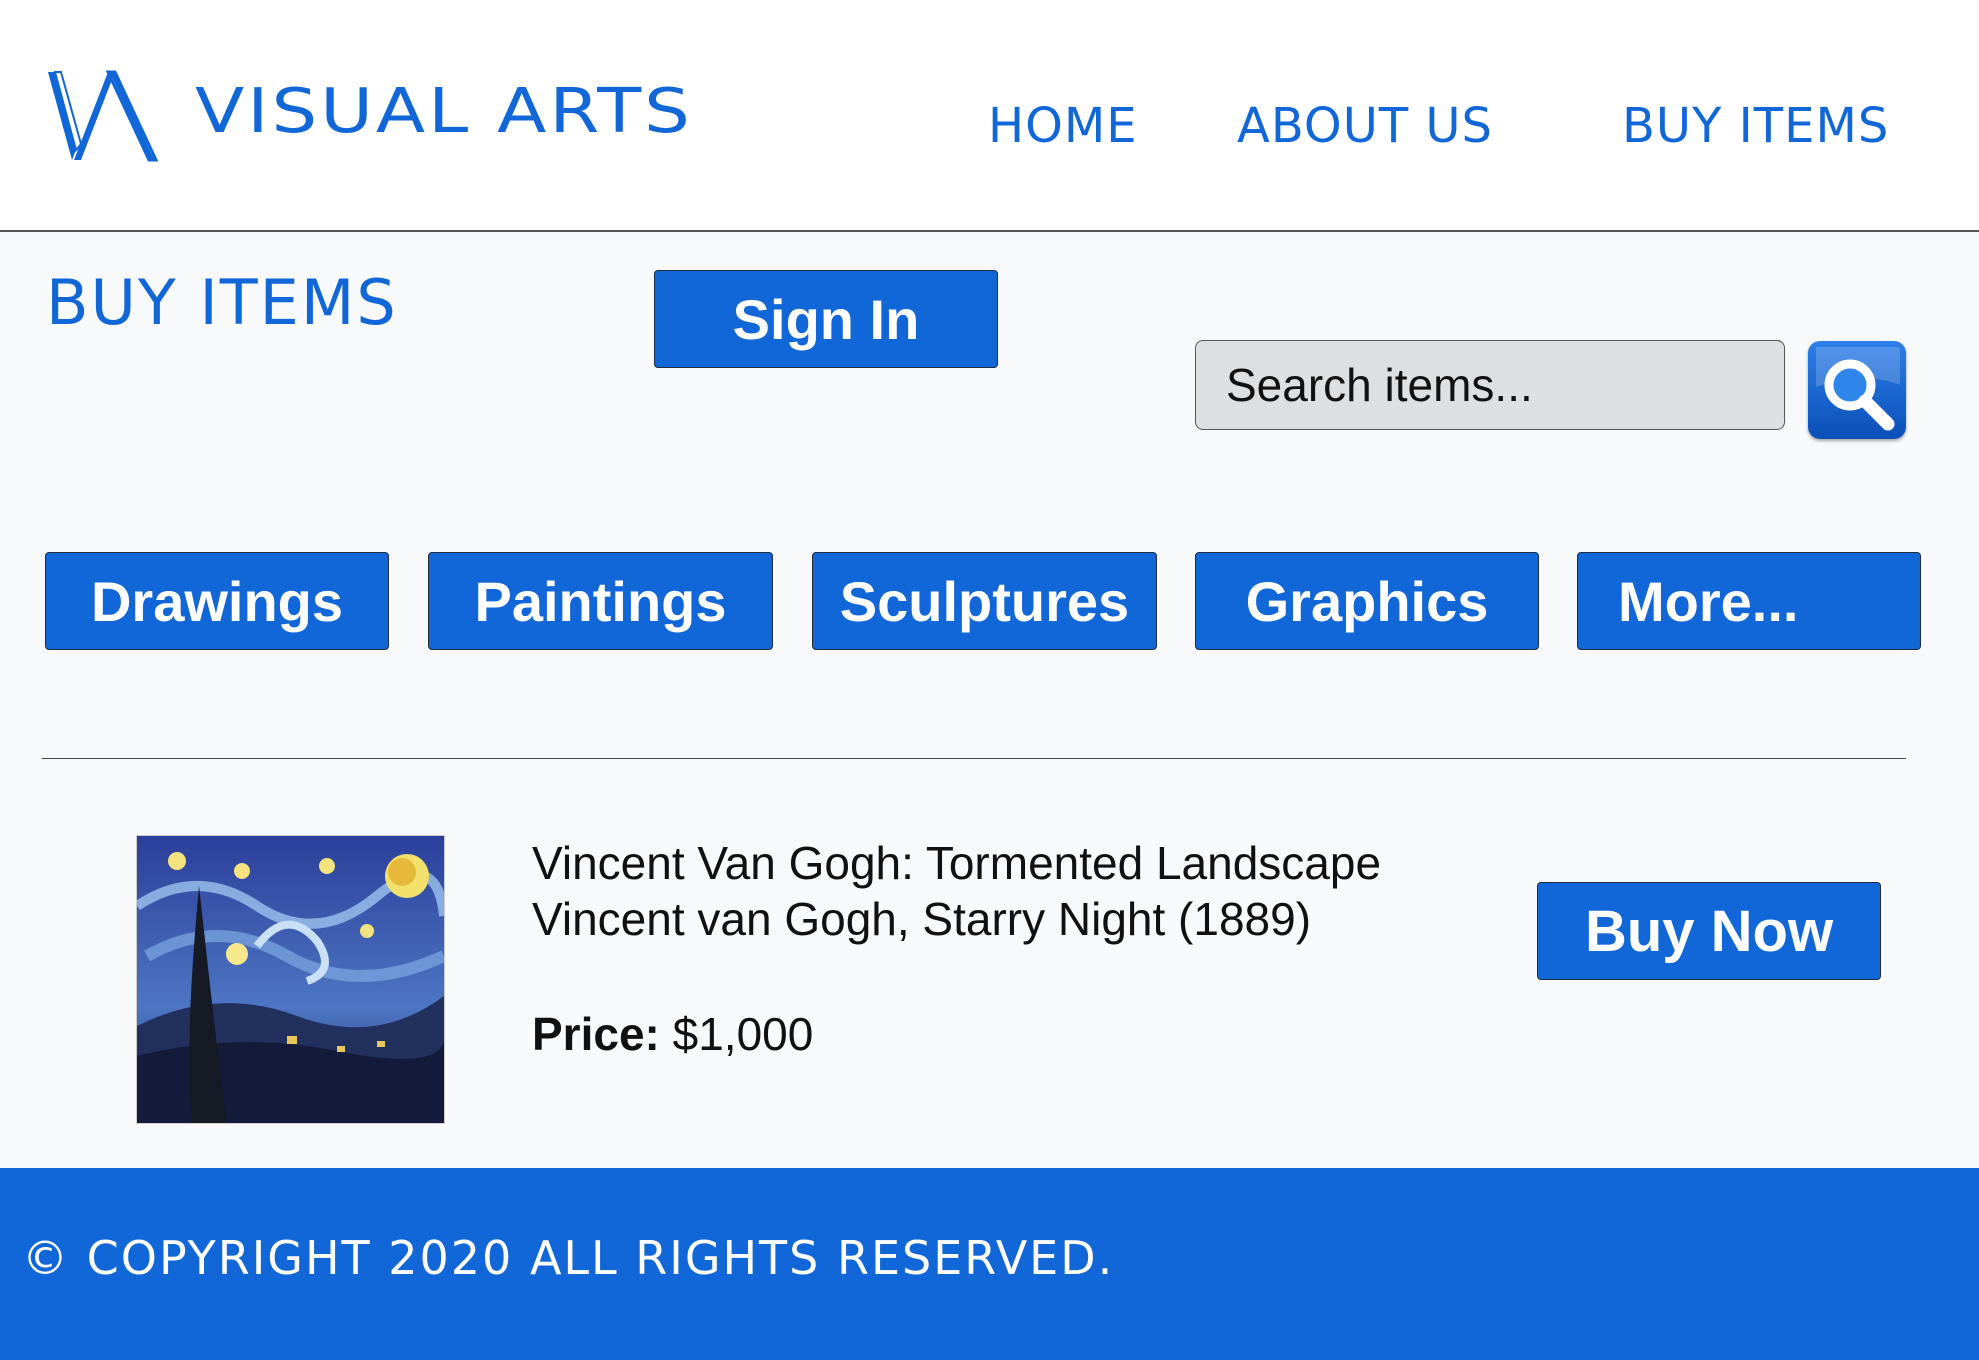 Image resolution: width=1979 pixels, height=1360 pixels. What do you see at coordinates (974, 758) in the screenshot?
I see `content-divider` at bounding box center [974, 758].